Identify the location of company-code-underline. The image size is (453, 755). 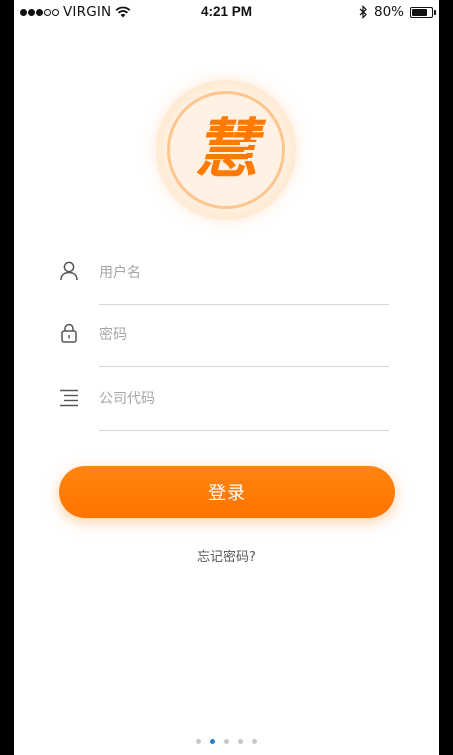
(244, 430).